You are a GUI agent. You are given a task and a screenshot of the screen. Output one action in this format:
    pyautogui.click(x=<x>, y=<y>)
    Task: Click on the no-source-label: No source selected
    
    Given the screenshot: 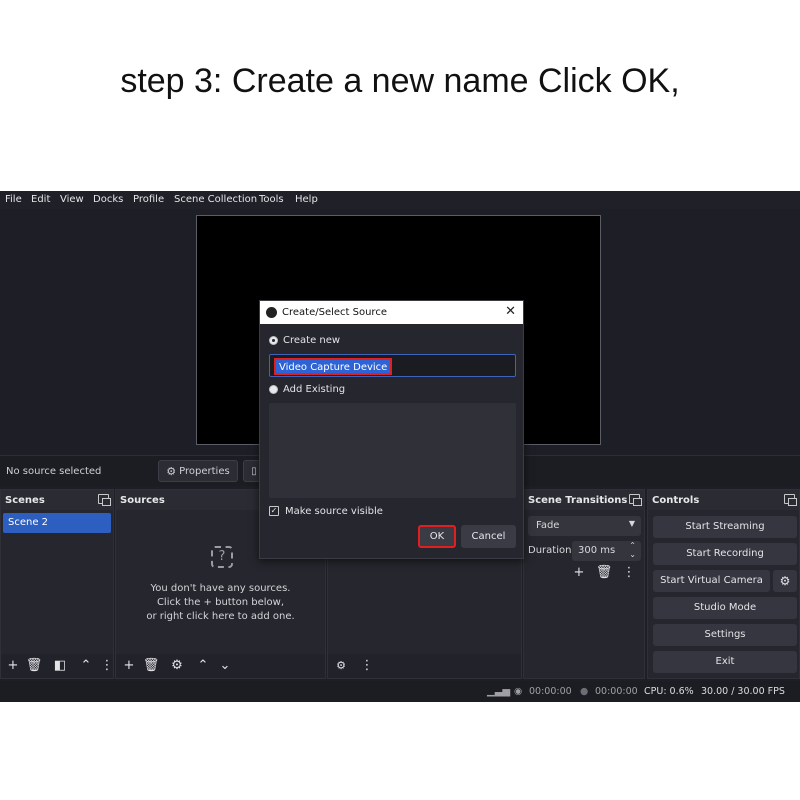 What is the action you would take?
    pyautogui.click(x=54, y=471)
    